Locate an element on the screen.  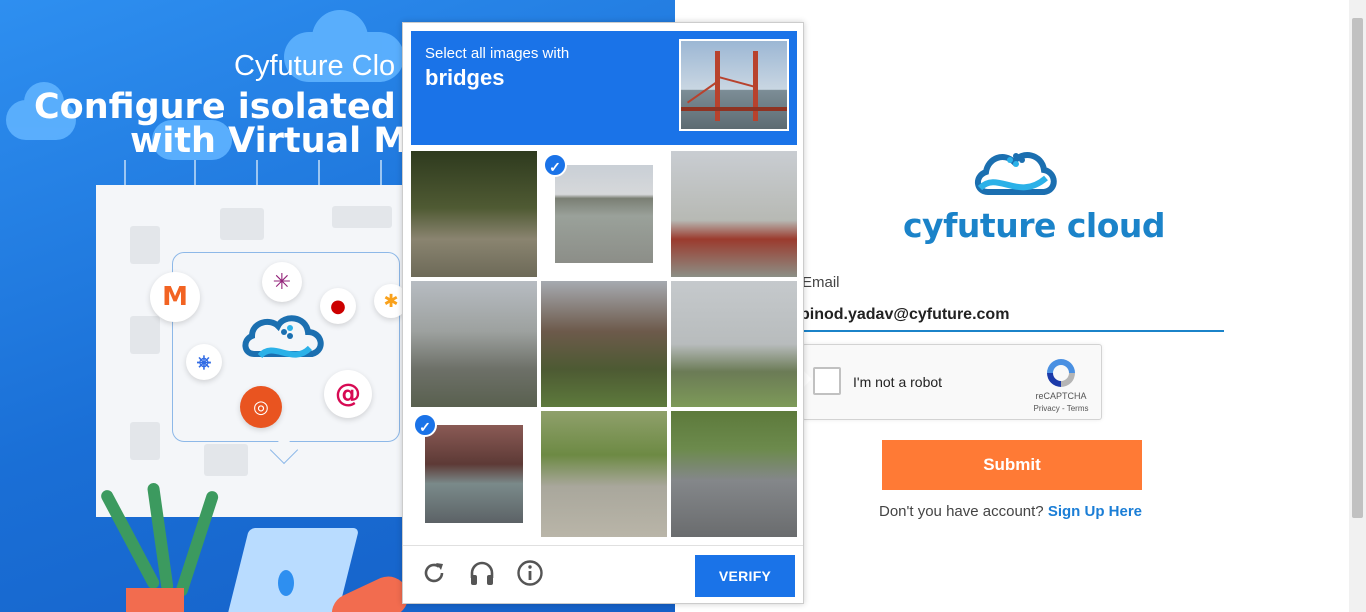
brand-name: cyfuture cloud is located at coordinates (1034, 225).